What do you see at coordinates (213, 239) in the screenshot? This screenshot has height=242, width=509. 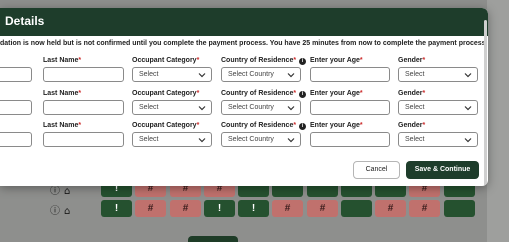 I see `background-button` at bounding box center [213, 239].